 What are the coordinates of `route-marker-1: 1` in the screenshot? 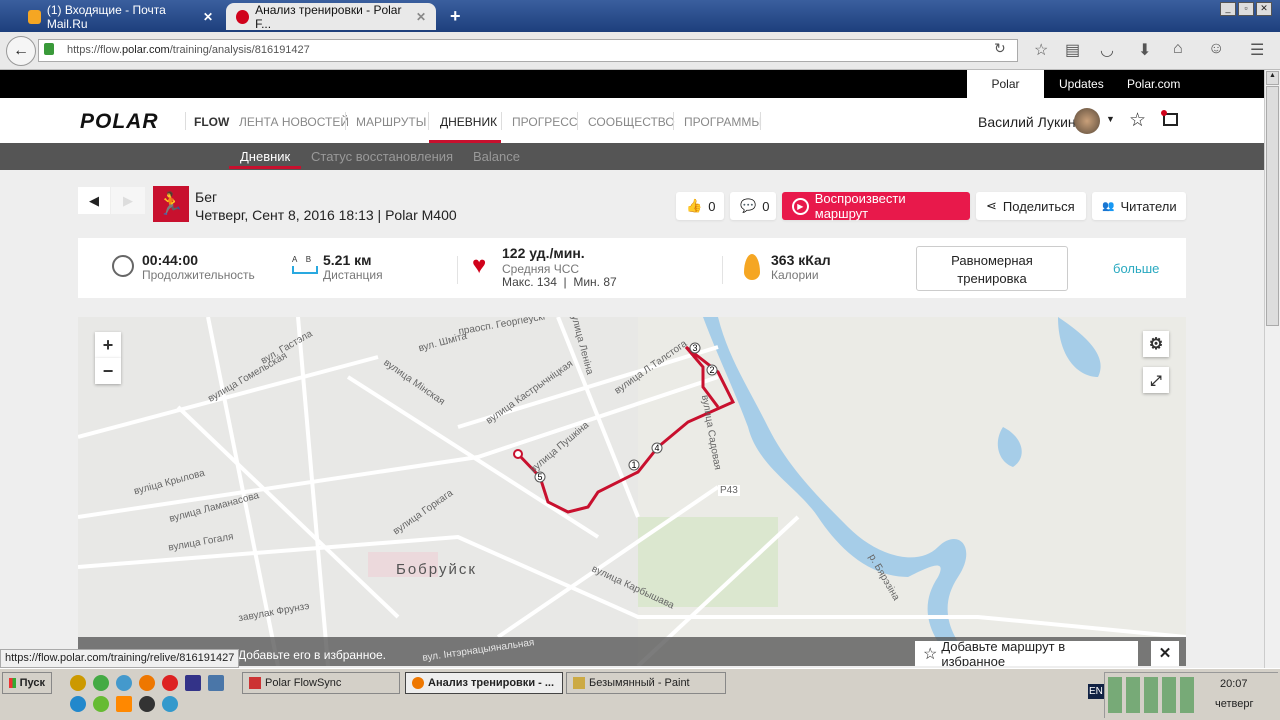 It's located at (633, 465).